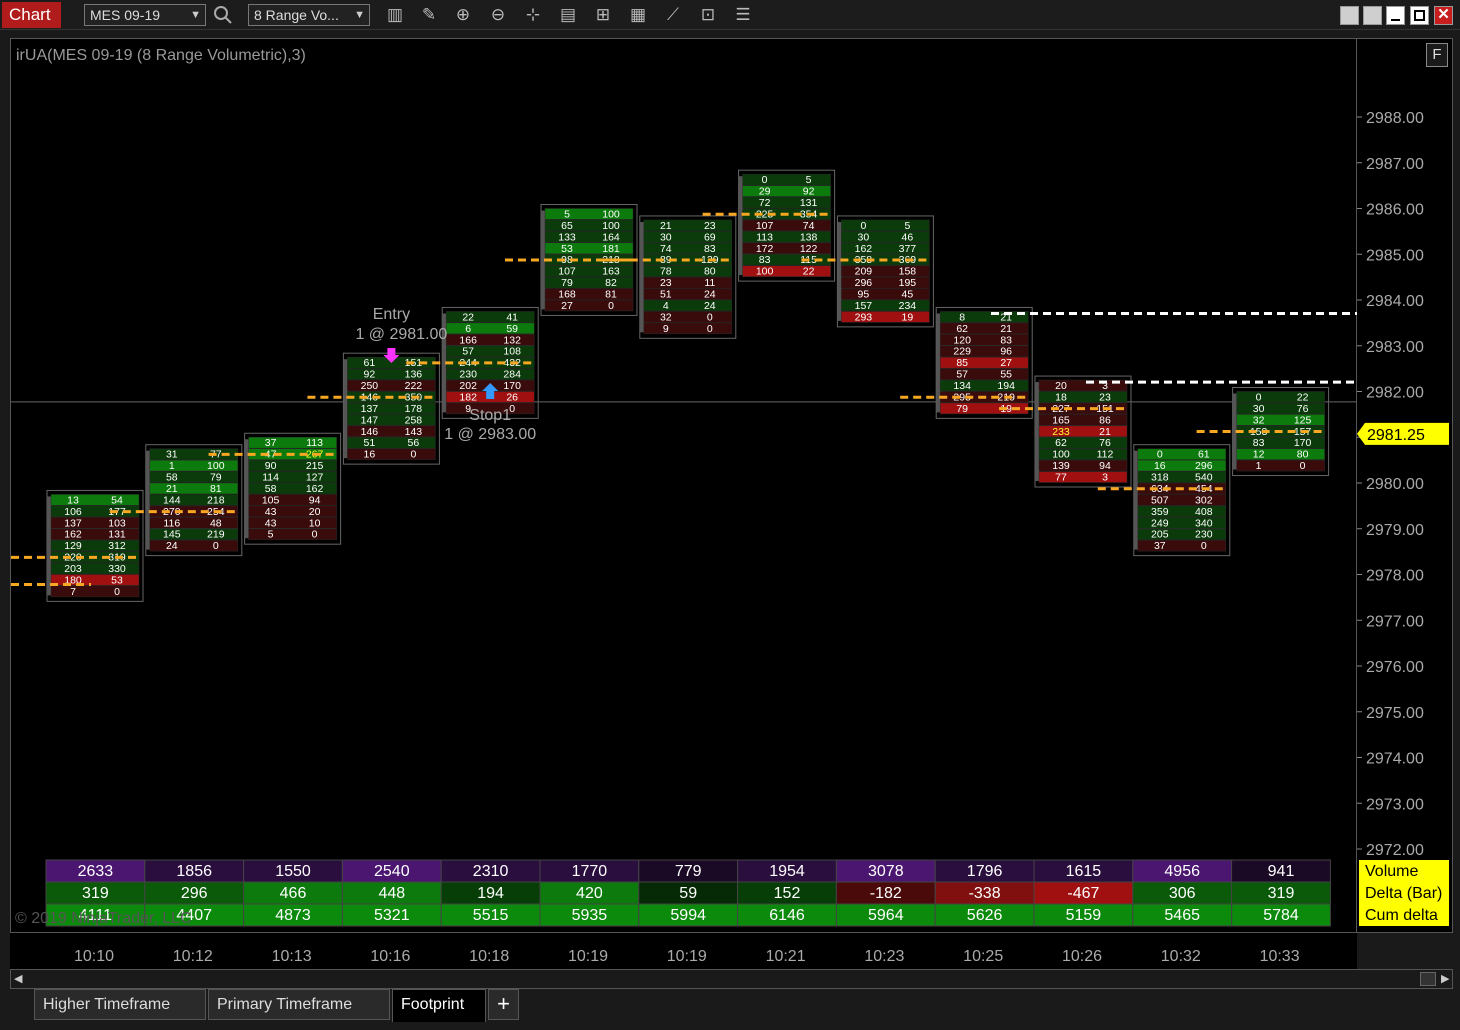 The image size is (1460, 1030). What do you see at coordinates (864, 283) in the screenshot?
I see `bid-volume: 296` at bounding box center [864, 283].